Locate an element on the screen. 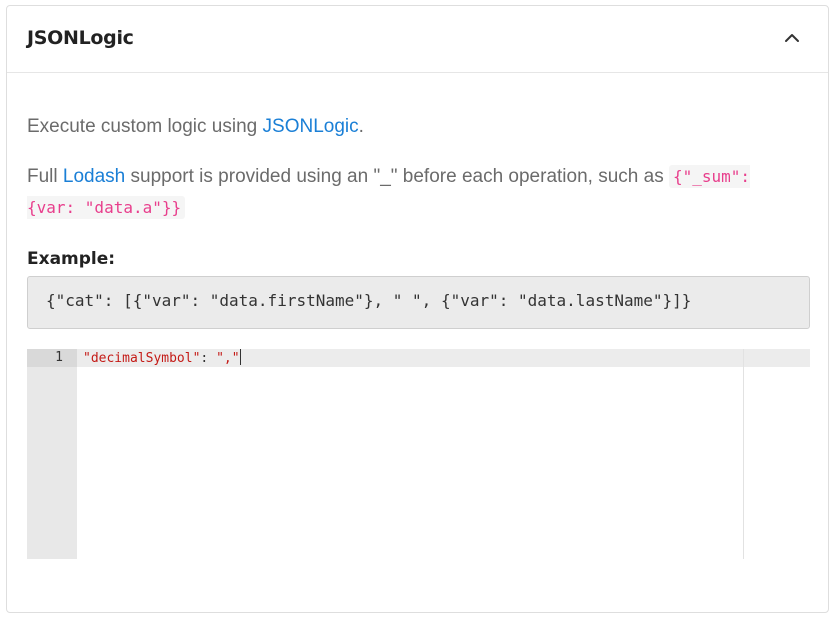  editor-gutter is located at coordinates (52, 454).